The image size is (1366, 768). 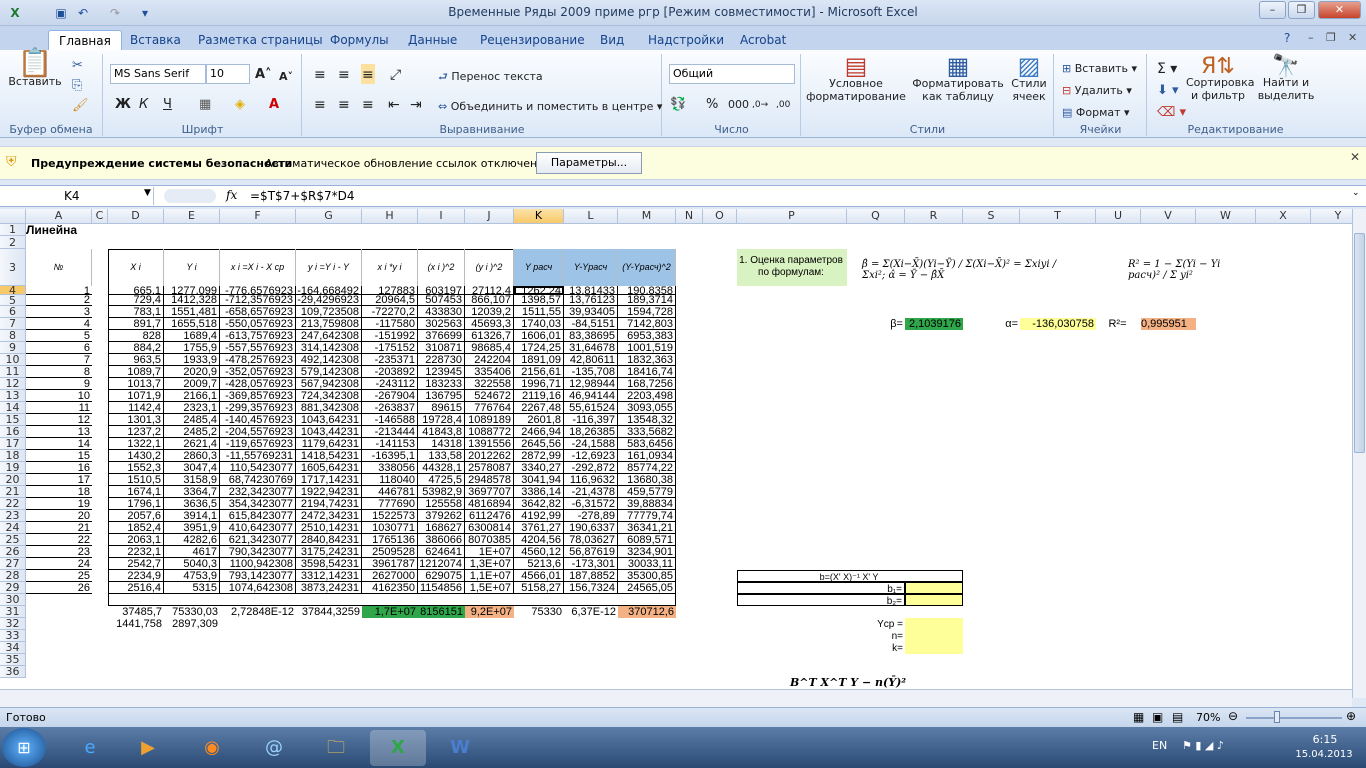 I want to click on table-cell: 1724,25, so click(x=539, y=348).